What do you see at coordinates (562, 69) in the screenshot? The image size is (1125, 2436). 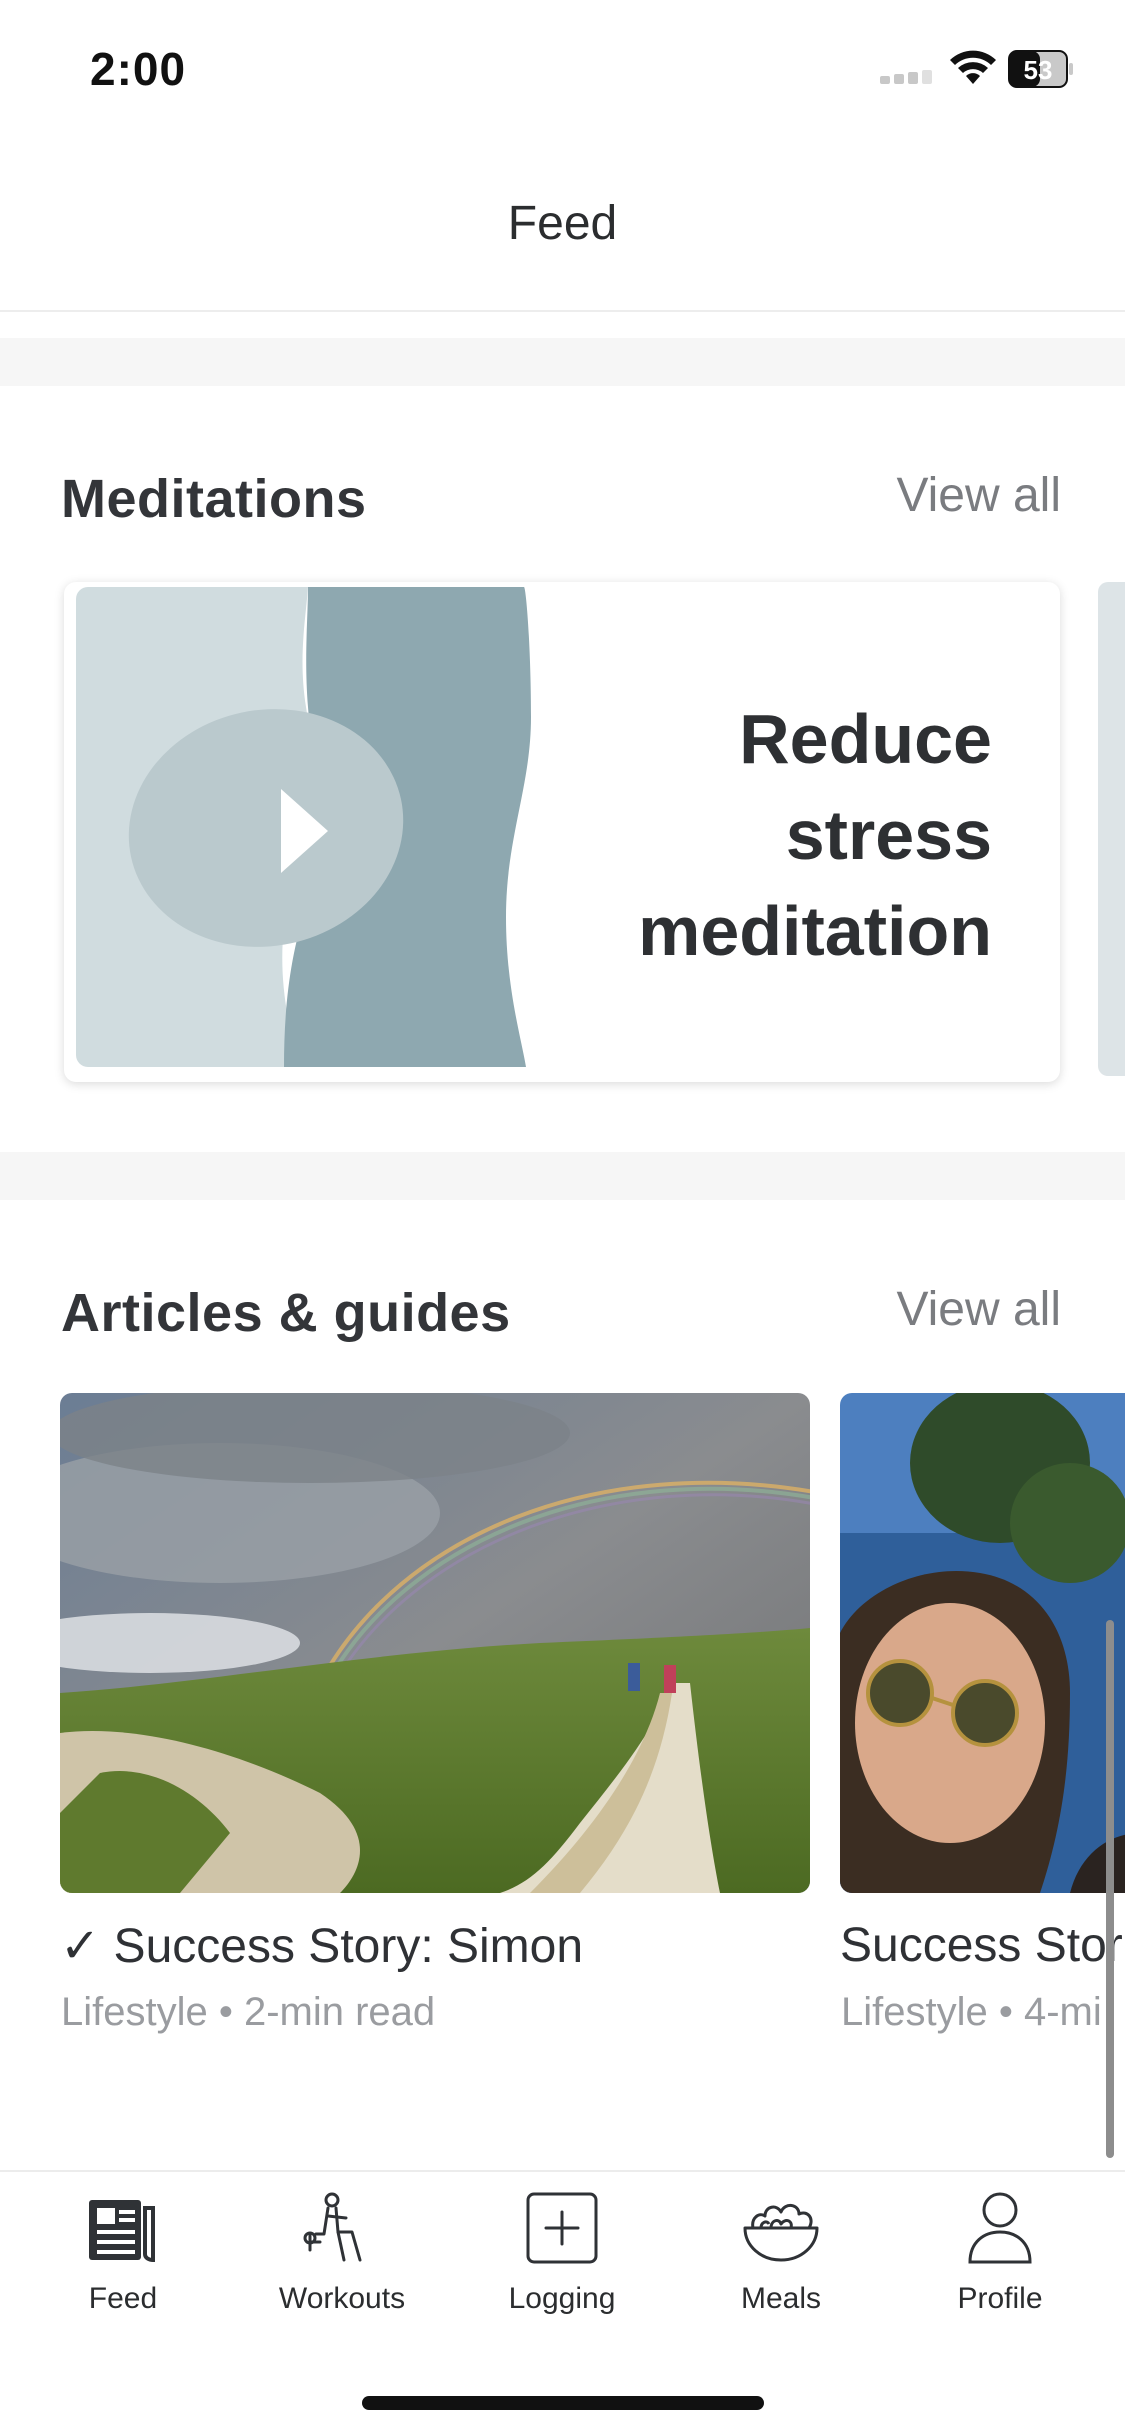 I see `status-bar: 2:00 53` at bounding box center [562, 69].